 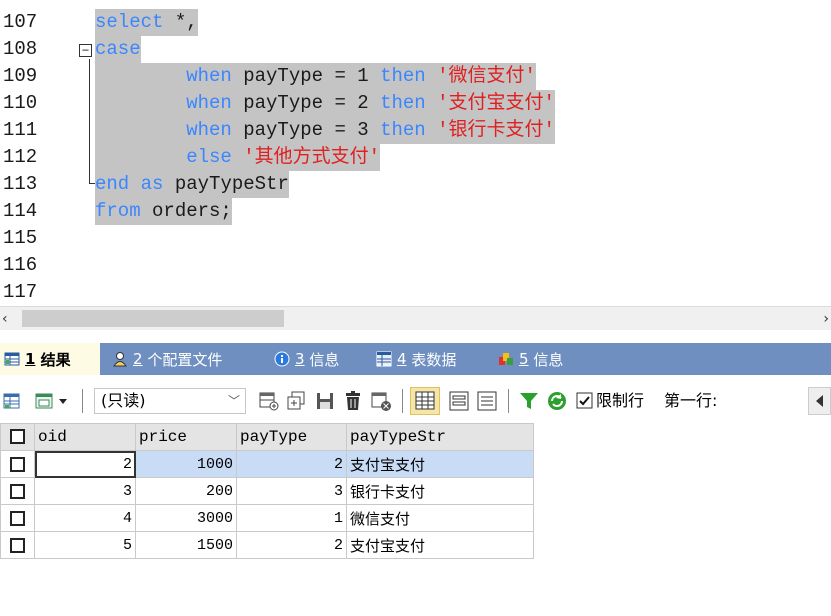 What do you see at coordinates (425, 401) in the screenshot?
I see `grid-view-icon` at bounding box center [425, 401].